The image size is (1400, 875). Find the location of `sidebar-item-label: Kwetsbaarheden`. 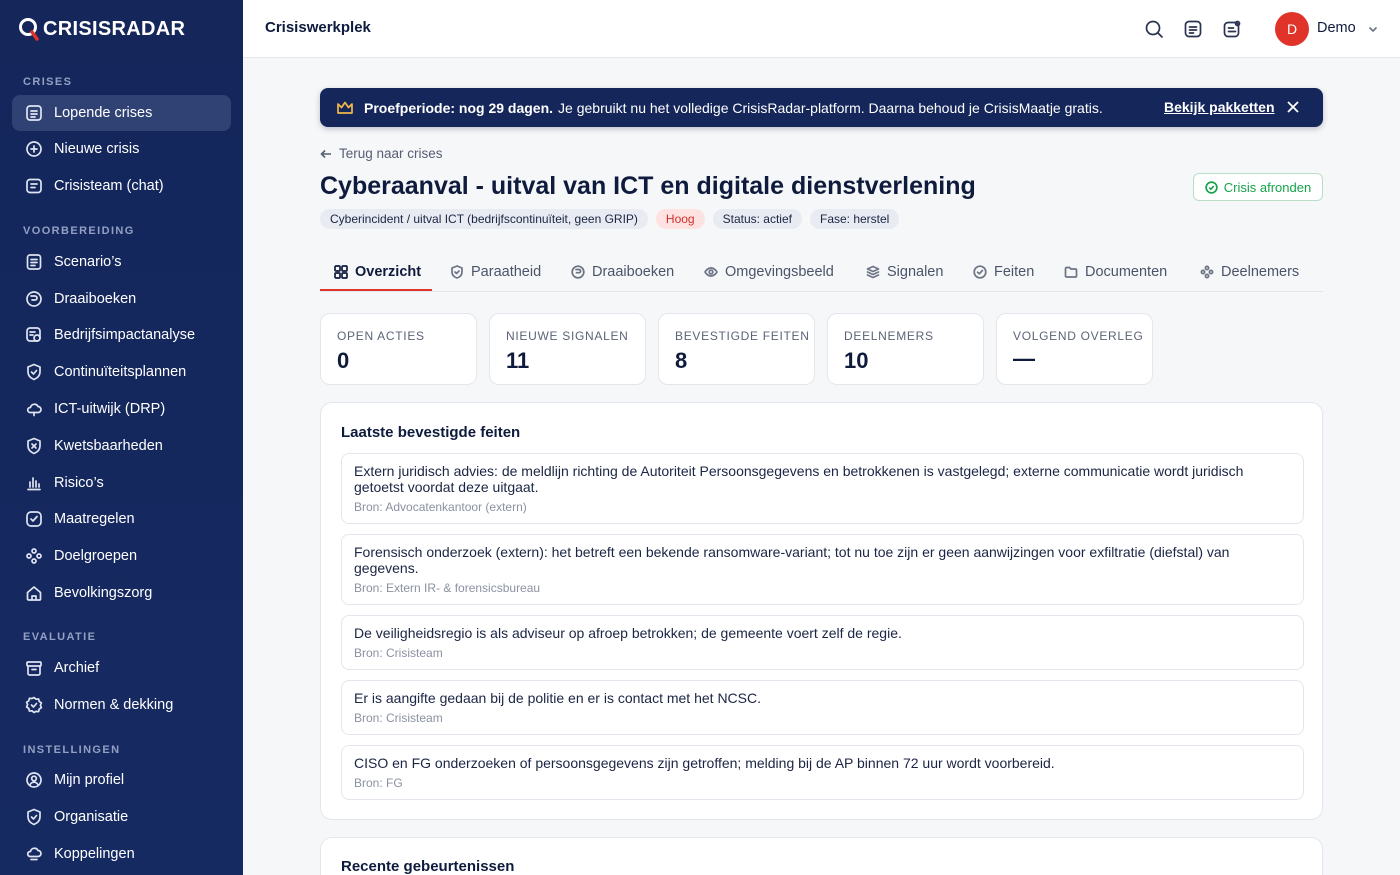

sidebar-item-label: Kwetsbaarheden is located at coordinates (108, 446).